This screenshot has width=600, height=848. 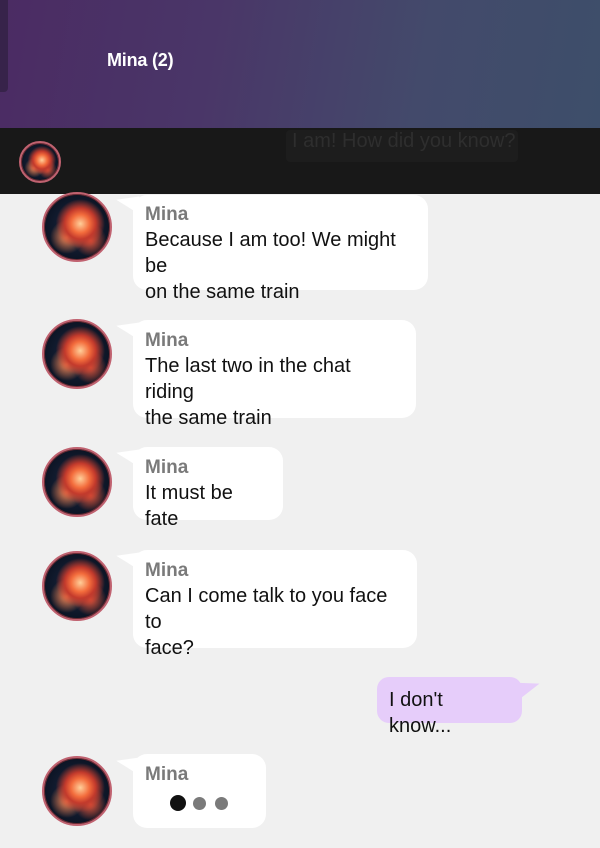 I want to click on participant-strip: I am! How did you know?, so click(x=300, y=161).